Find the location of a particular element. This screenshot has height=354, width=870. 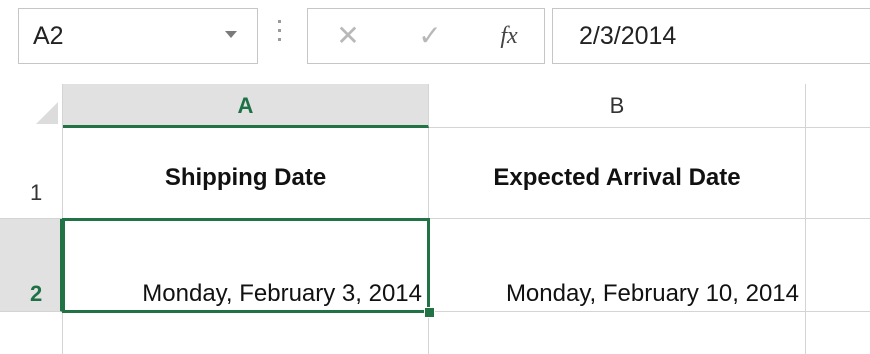

cell-a3 is located at coordinates (246, 333).